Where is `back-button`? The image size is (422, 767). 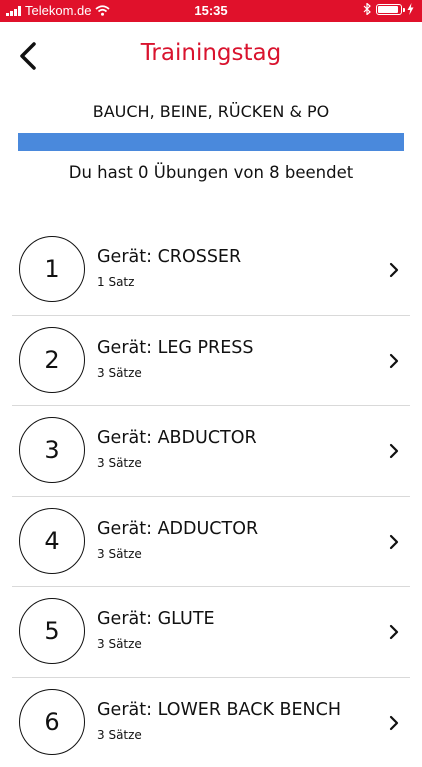 back-button is located at coordinates (30, 56).